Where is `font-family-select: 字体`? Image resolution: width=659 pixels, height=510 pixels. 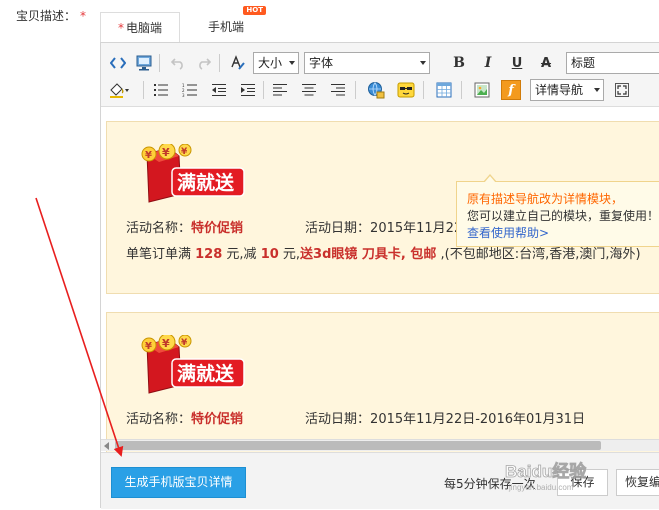 font-family-select: 字体 is located at coordinates (367, 63).